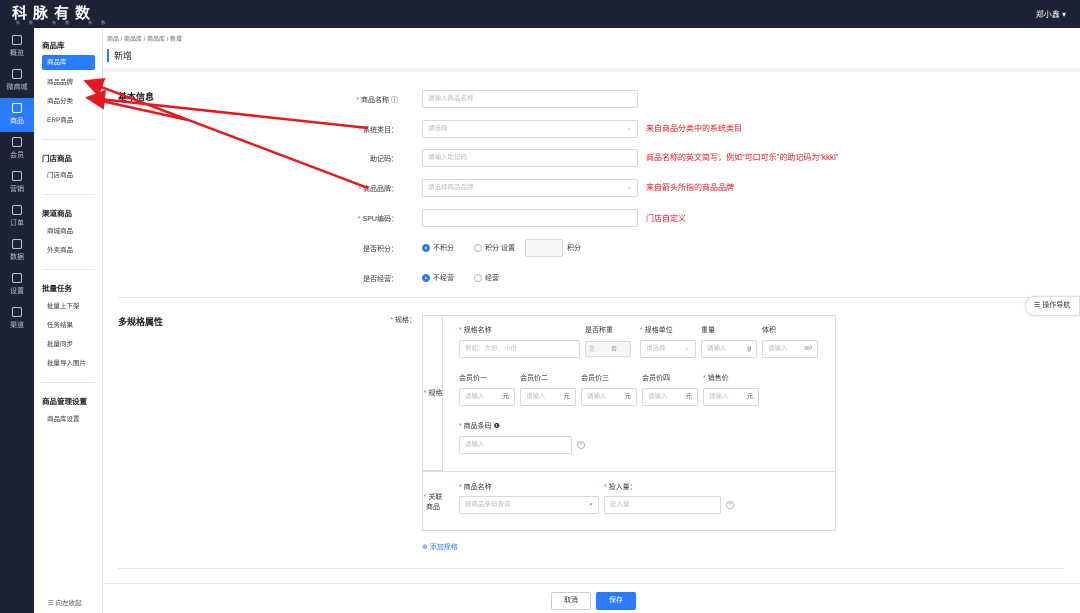  I want to click on operate-label: 是否经营：, so click(380, 279).